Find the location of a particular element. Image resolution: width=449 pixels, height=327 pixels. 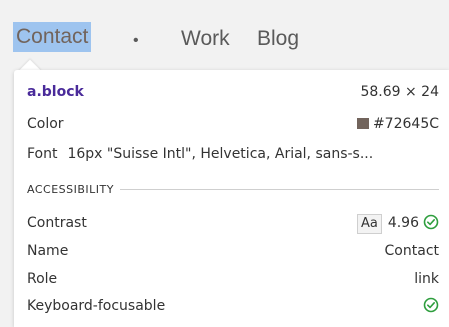

color-value-group: #72645C is located at coordinates (397, 124).